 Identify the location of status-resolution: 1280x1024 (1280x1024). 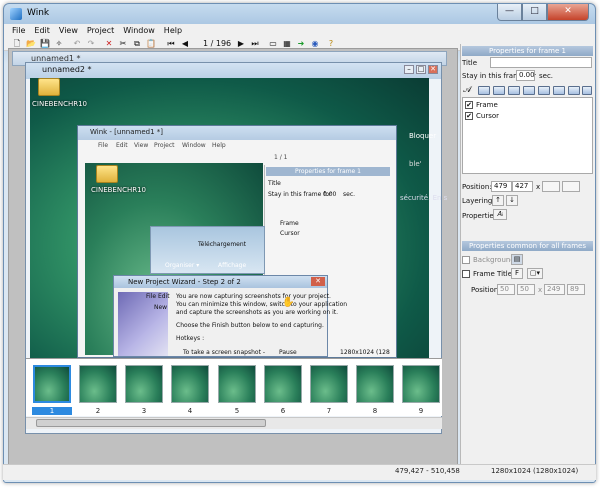
(535, 471).